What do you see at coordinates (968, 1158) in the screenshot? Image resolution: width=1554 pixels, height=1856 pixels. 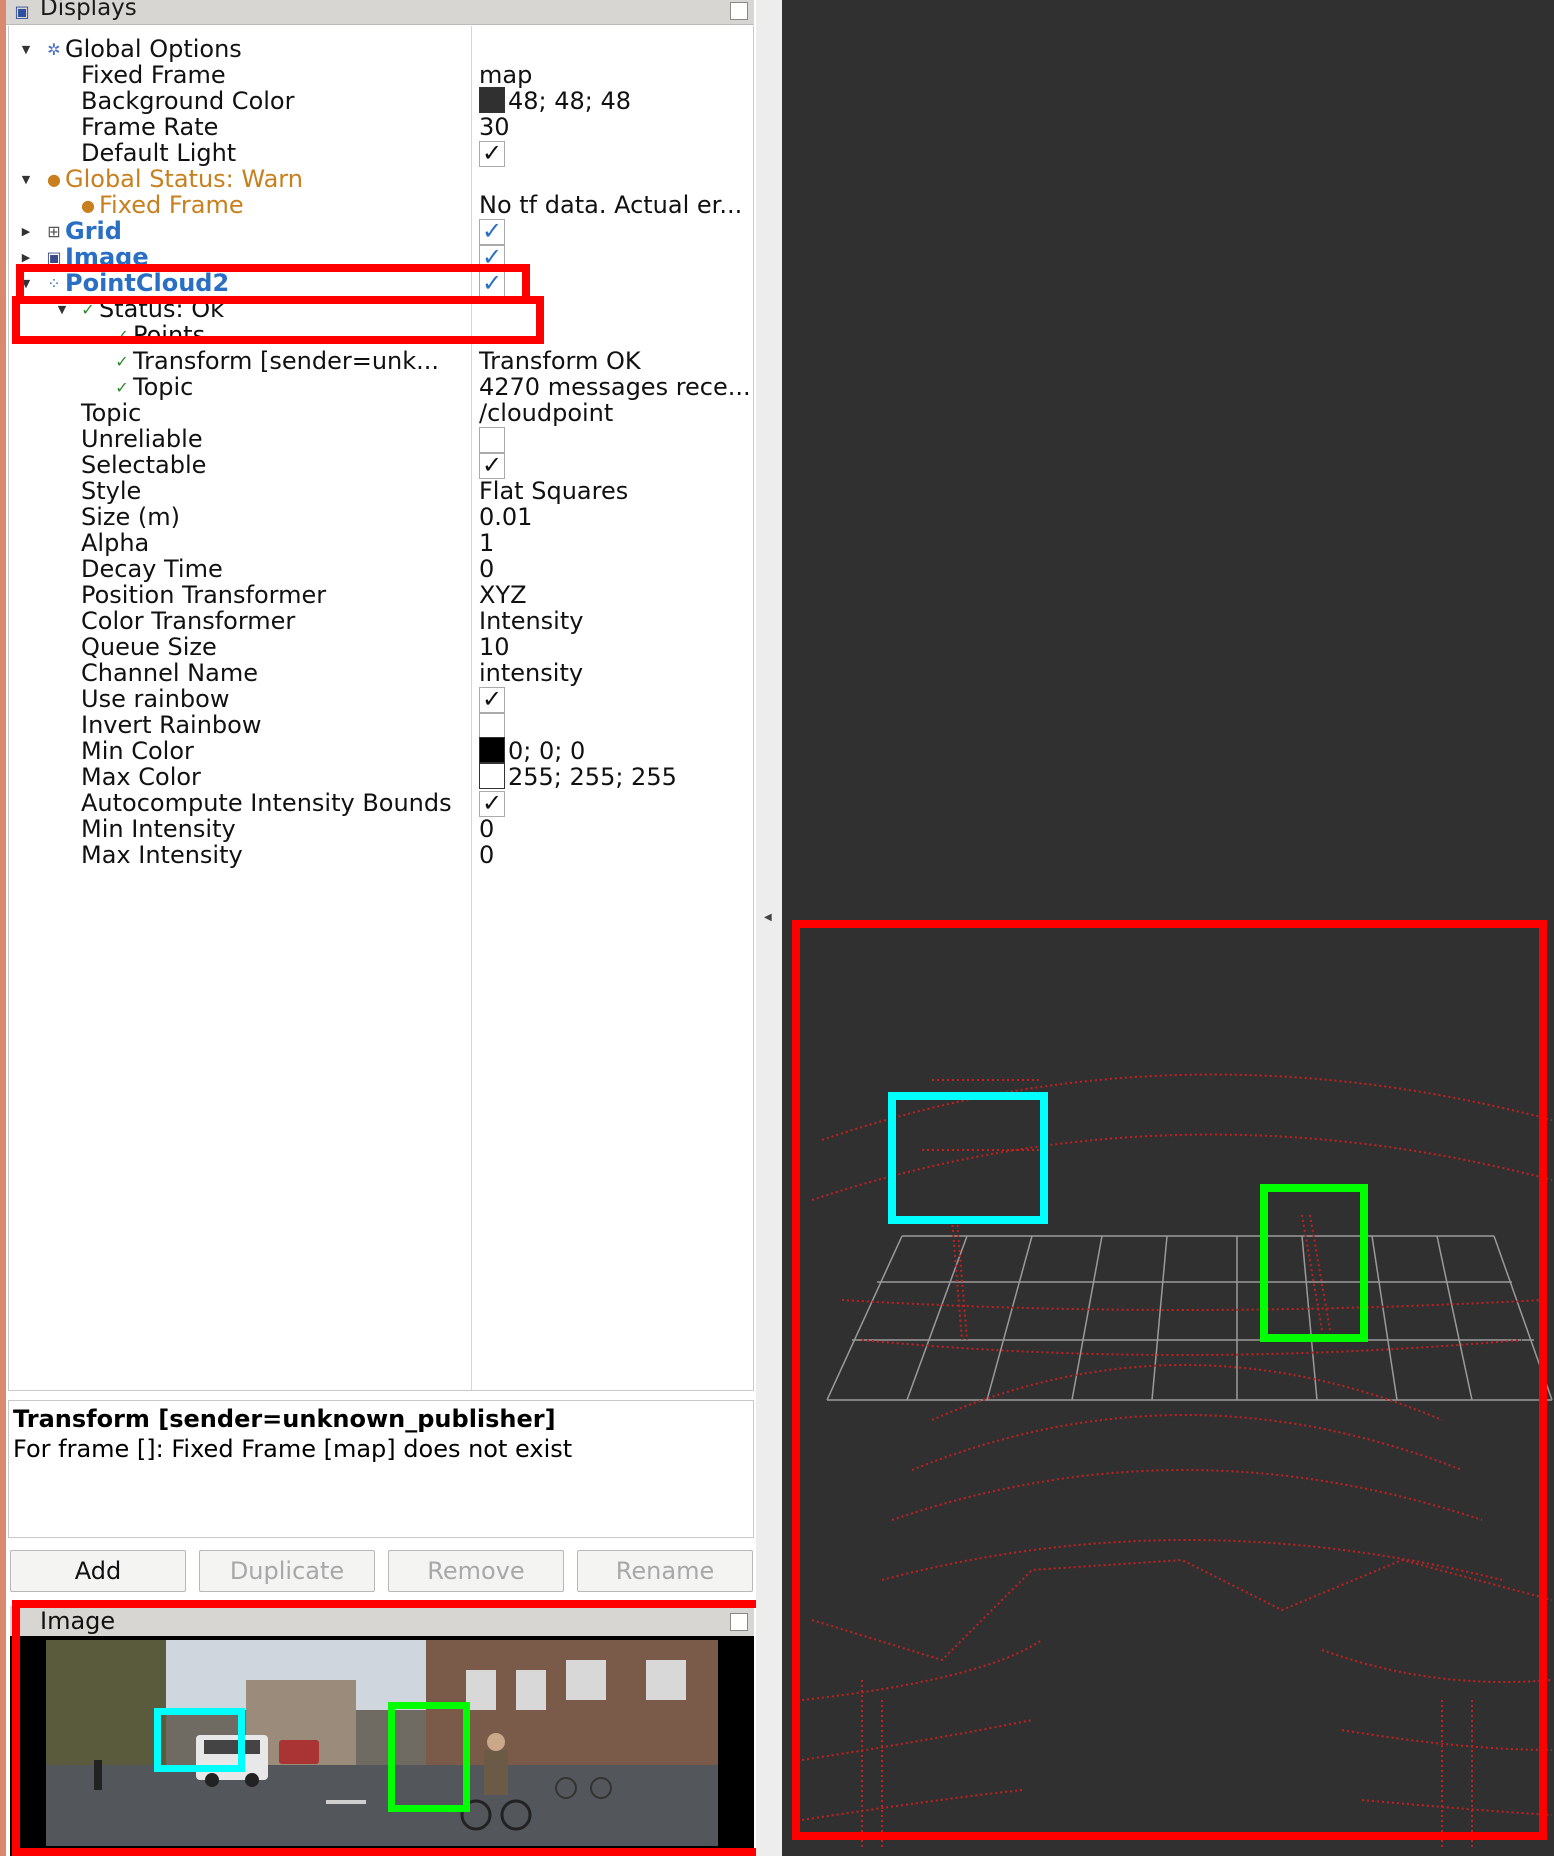 I see `annotation-box-car-cloud` at bounding box center [968, 1158].